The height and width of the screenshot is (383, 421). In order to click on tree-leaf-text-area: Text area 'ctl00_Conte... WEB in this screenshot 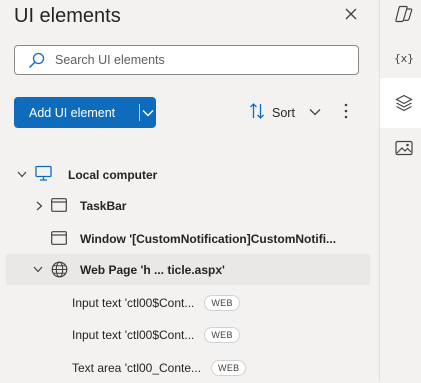, I will do `click(188, 367)`.